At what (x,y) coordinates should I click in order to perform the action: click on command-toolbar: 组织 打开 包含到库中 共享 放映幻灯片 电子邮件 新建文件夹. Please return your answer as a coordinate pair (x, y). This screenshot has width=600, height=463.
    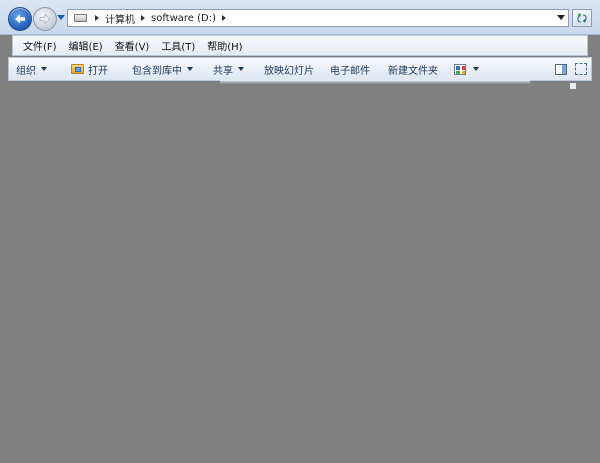
    Looking at the image, I should click on (300, 69).